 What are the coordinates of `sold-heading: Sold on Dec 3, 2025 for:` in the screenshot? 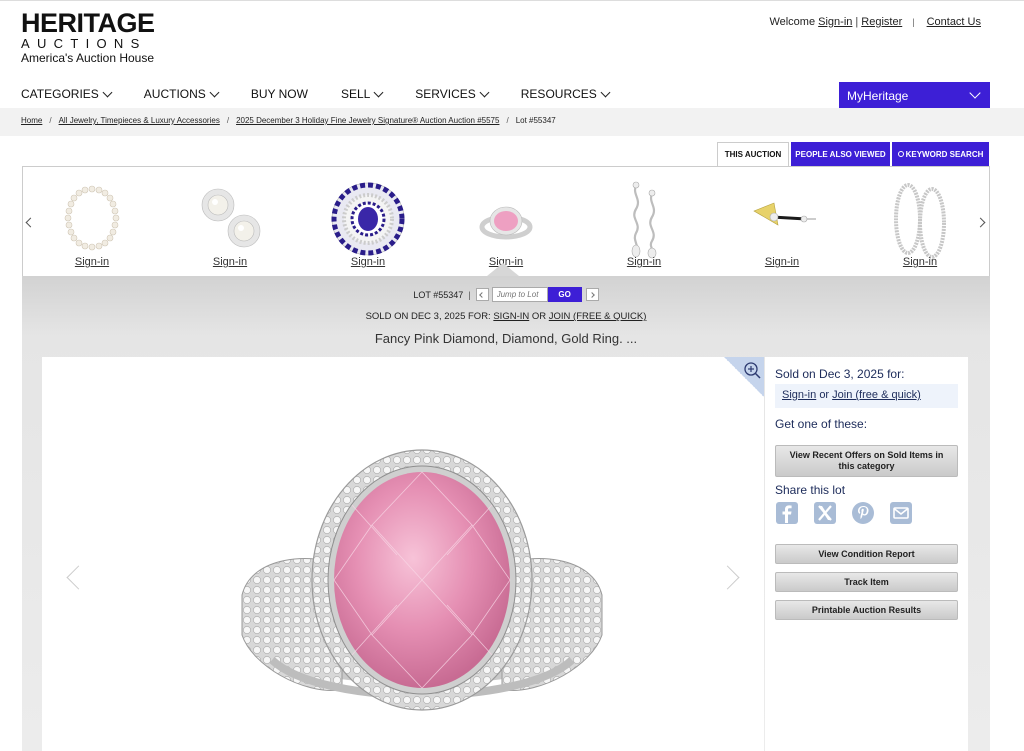 It's located at (840, 374).